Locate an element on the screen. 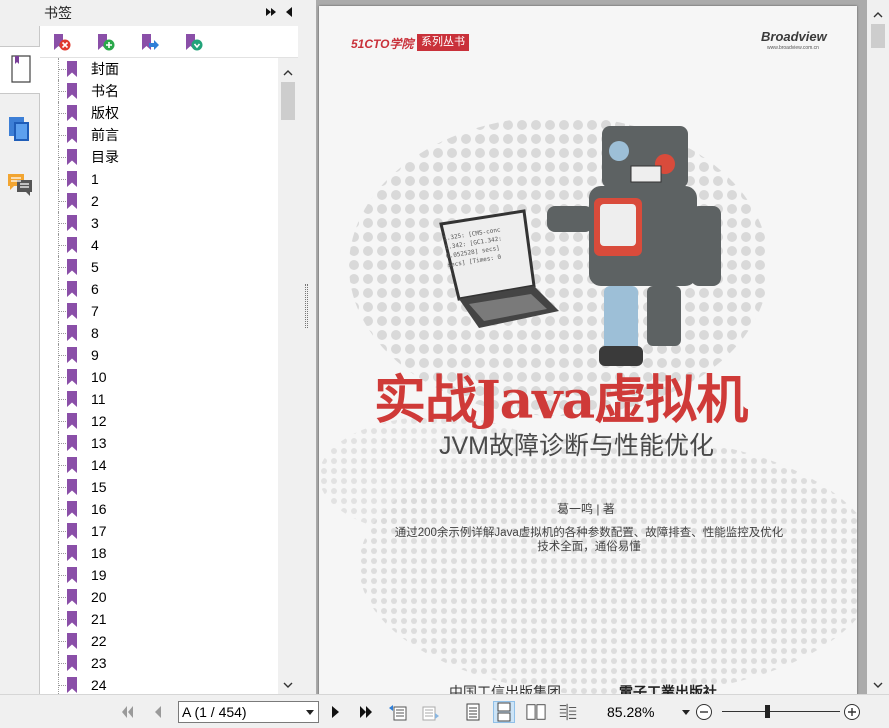  single-page-view-button is located at coordinates (473, 712).